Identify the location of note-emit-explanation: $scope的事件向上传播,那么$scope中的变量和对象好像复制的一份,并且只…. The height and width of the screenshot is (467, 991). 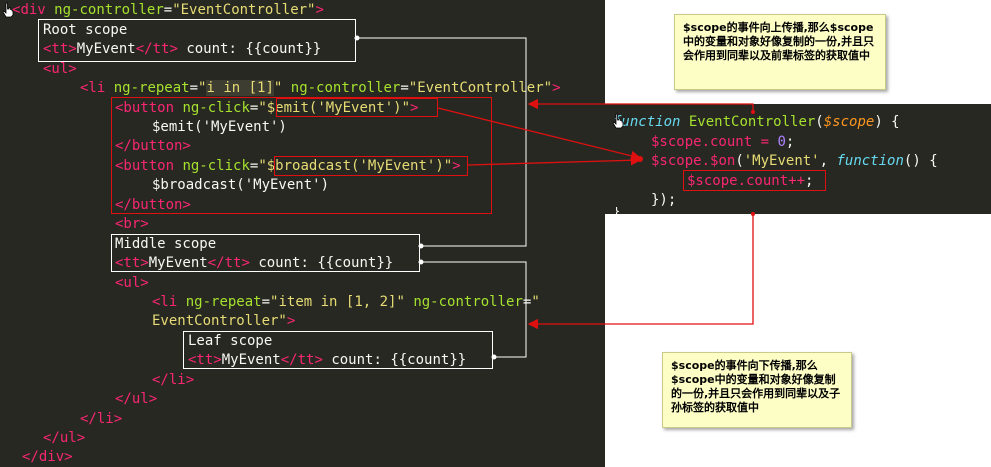
(780, 52).